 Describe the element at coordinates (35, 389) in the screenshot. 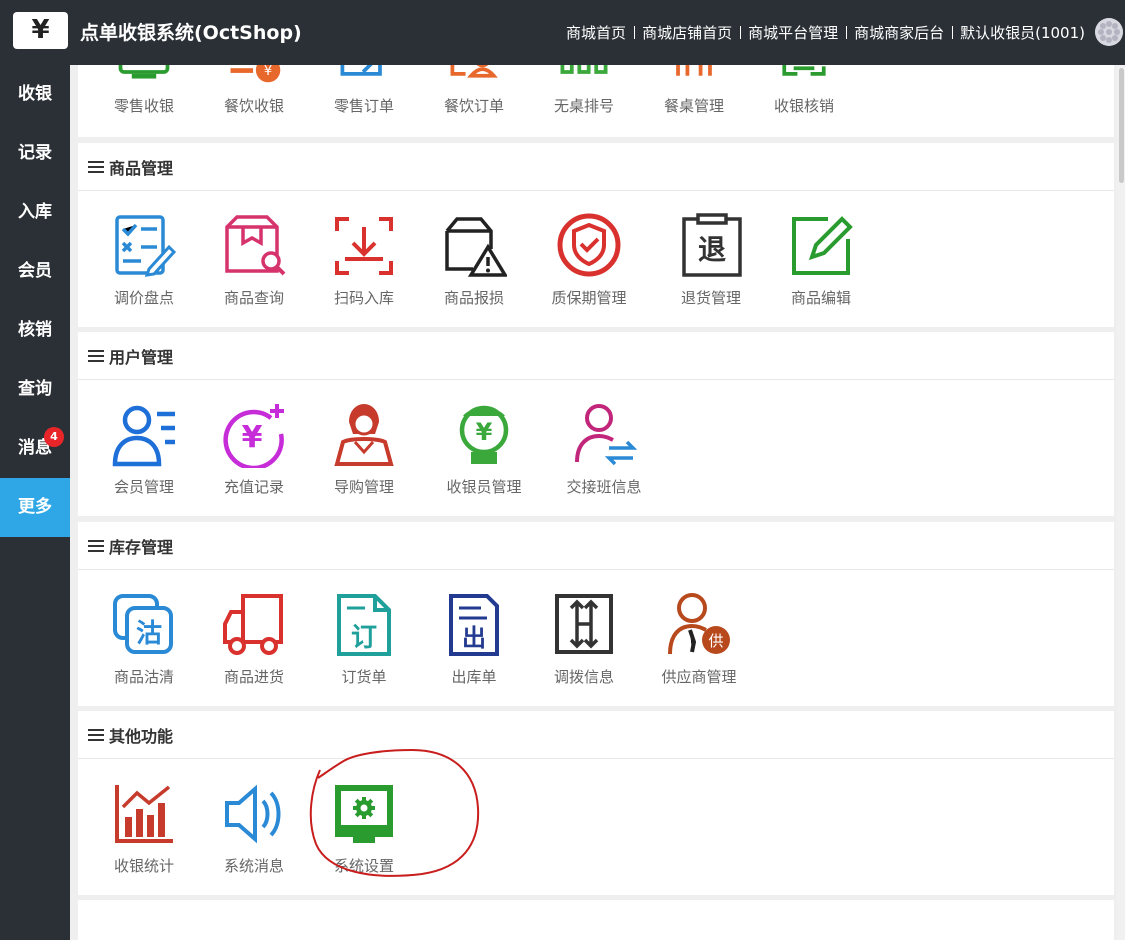

I see `sidebar-item-query: 查询` at that location.